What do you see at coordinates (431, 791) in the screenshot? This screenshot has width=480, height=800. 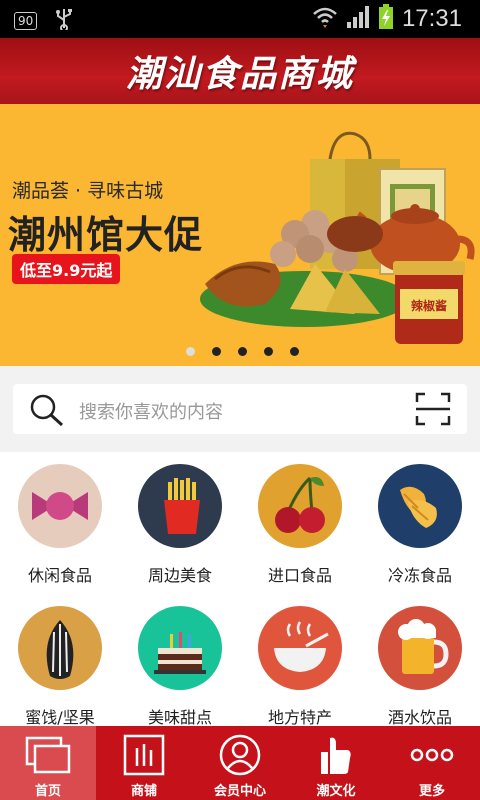 I see `tab-label: 更多` at bounding box center [431, 791].